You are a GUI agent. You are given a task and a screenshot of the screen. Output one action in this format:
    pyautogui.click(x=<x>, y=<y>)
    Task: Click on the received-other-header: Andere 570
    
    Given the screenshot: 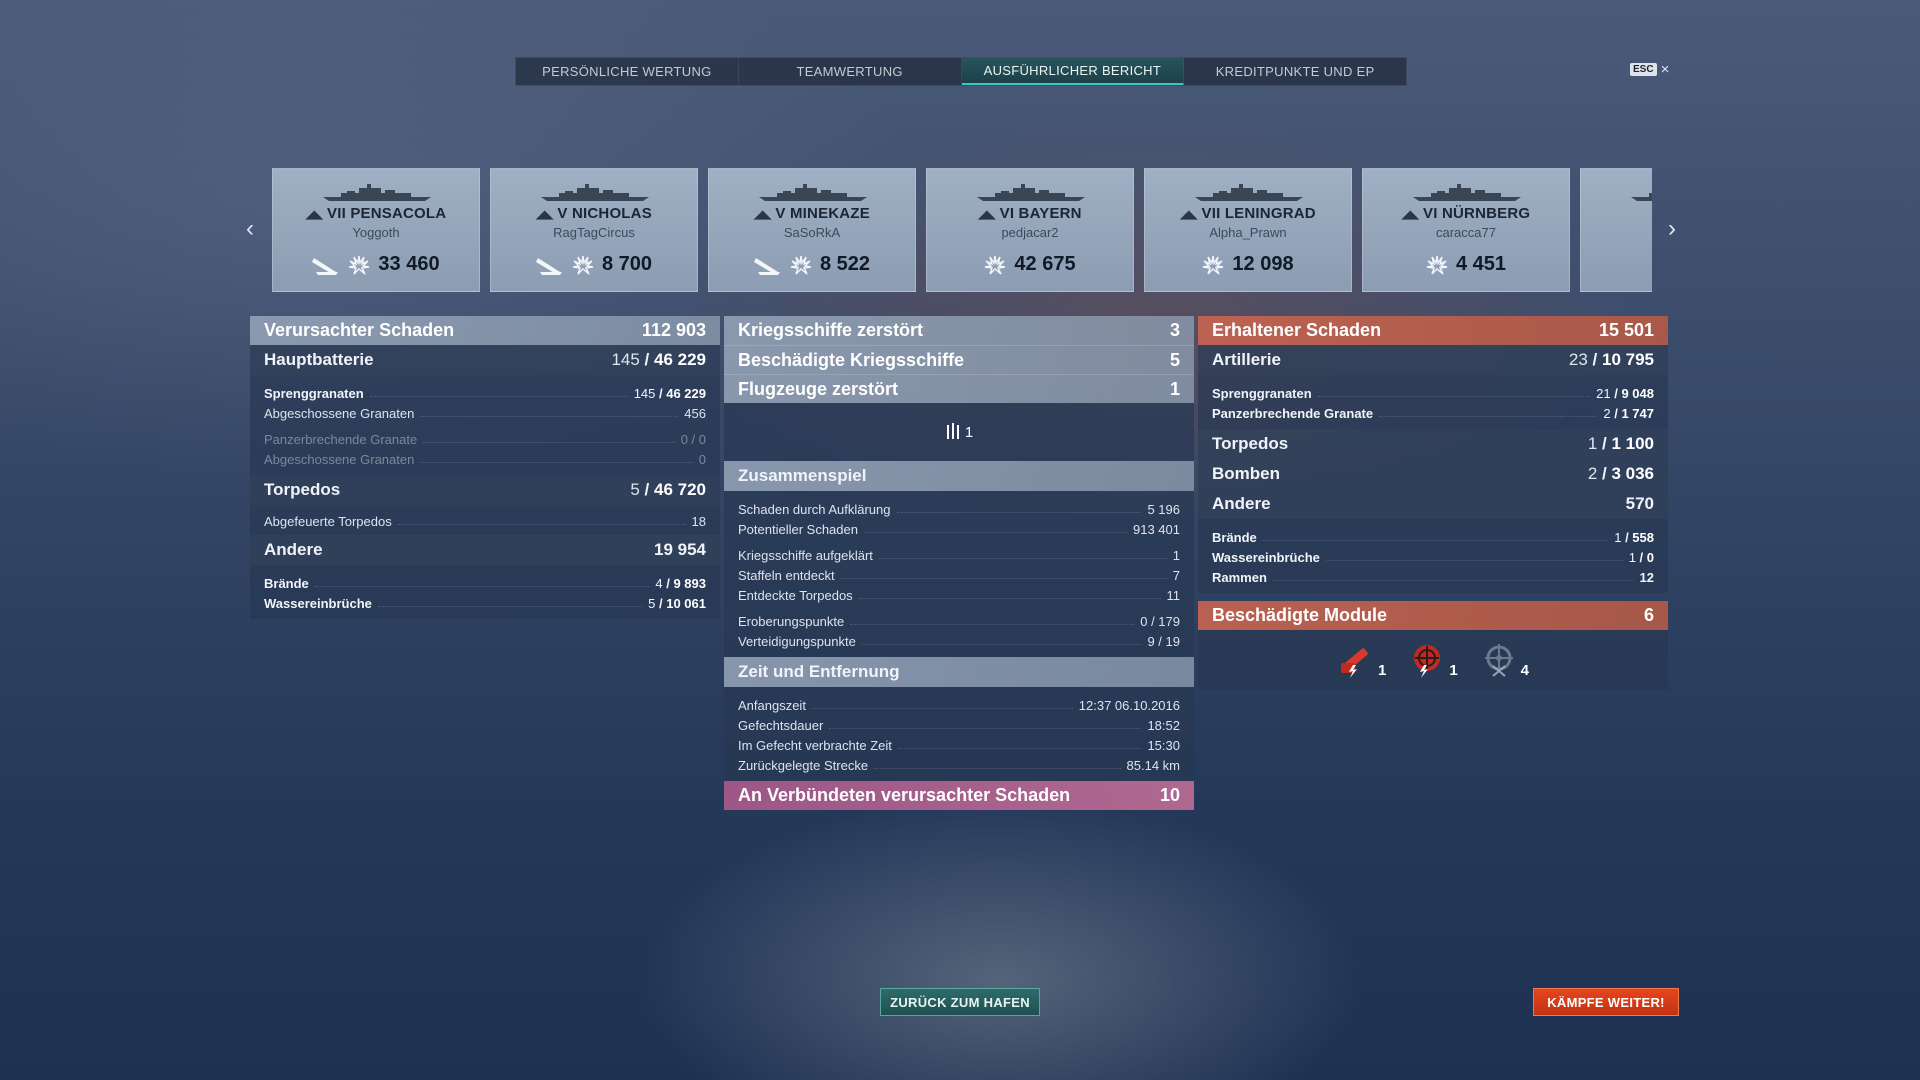 What is the action you would take?
    pyautogui.click(x=1433, y=504)
    